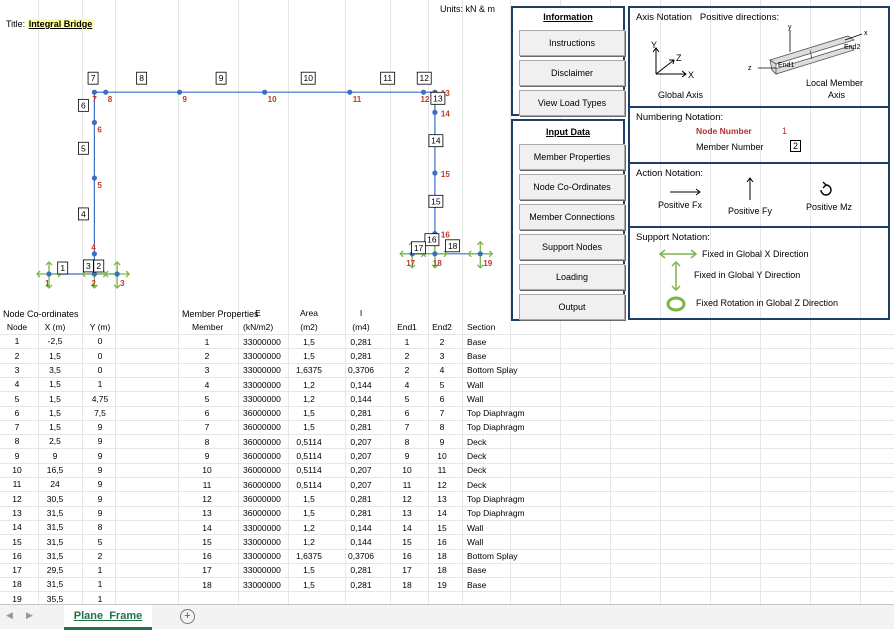 The image size is (894, 630). I want to click on node-table-cell: 19, so click(17, 598).